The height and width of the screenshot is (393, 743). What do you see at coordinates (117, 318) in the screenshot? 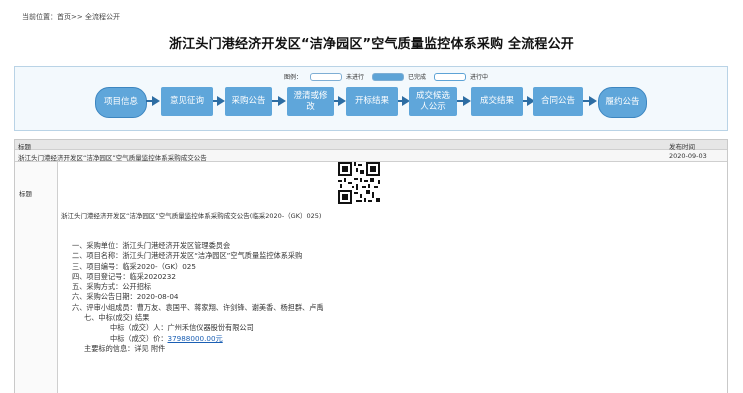
I see `list-item: 七、中标(成交) 结果` at bounding box center [117, 318].